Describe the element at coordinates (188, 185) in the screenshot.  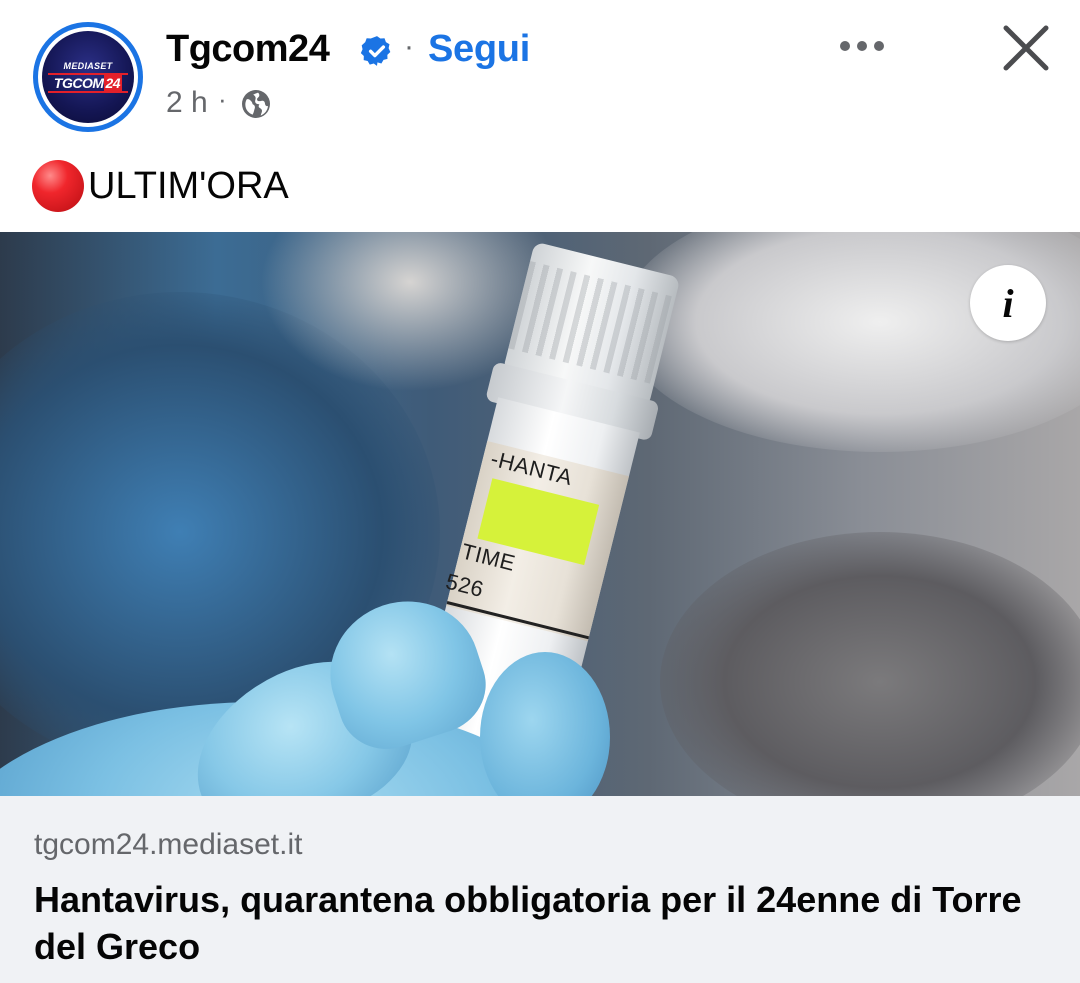
I see `post-message-text: ULTIM'ORA` at that location.